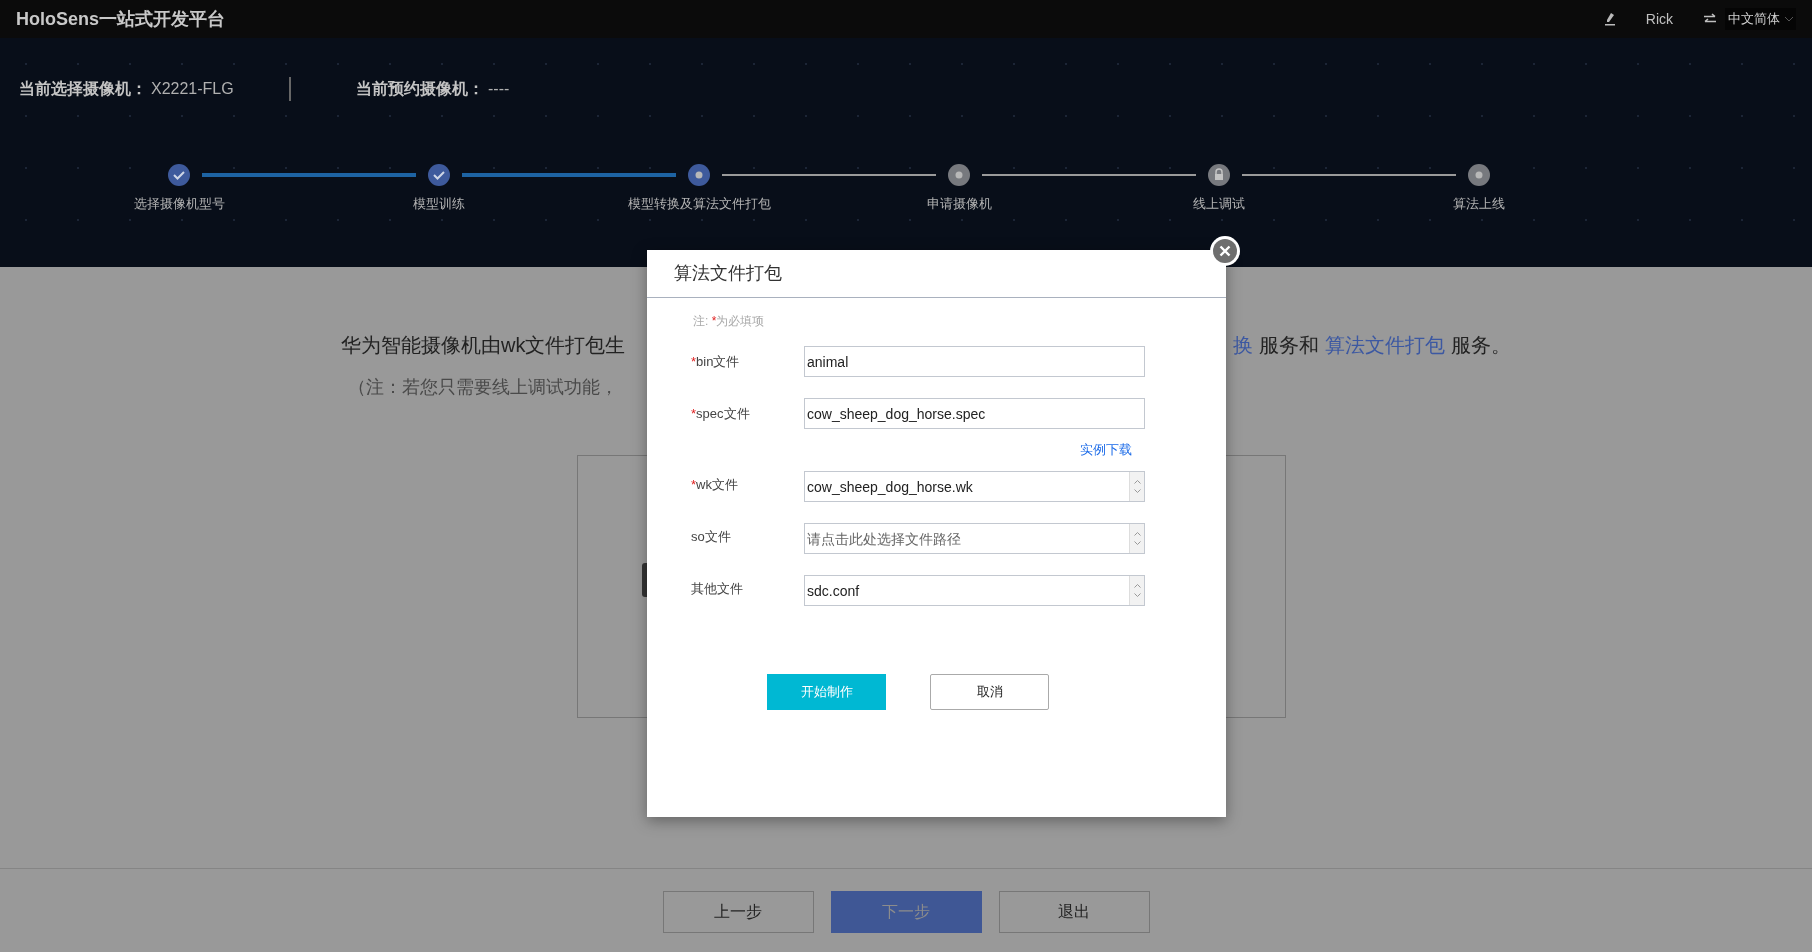 The height and width of the screenshot is (952, 1812). Describe the element at coordinates (728, 273) in the screenshot. I see `dialog-title: 算法文件打包` at that location.